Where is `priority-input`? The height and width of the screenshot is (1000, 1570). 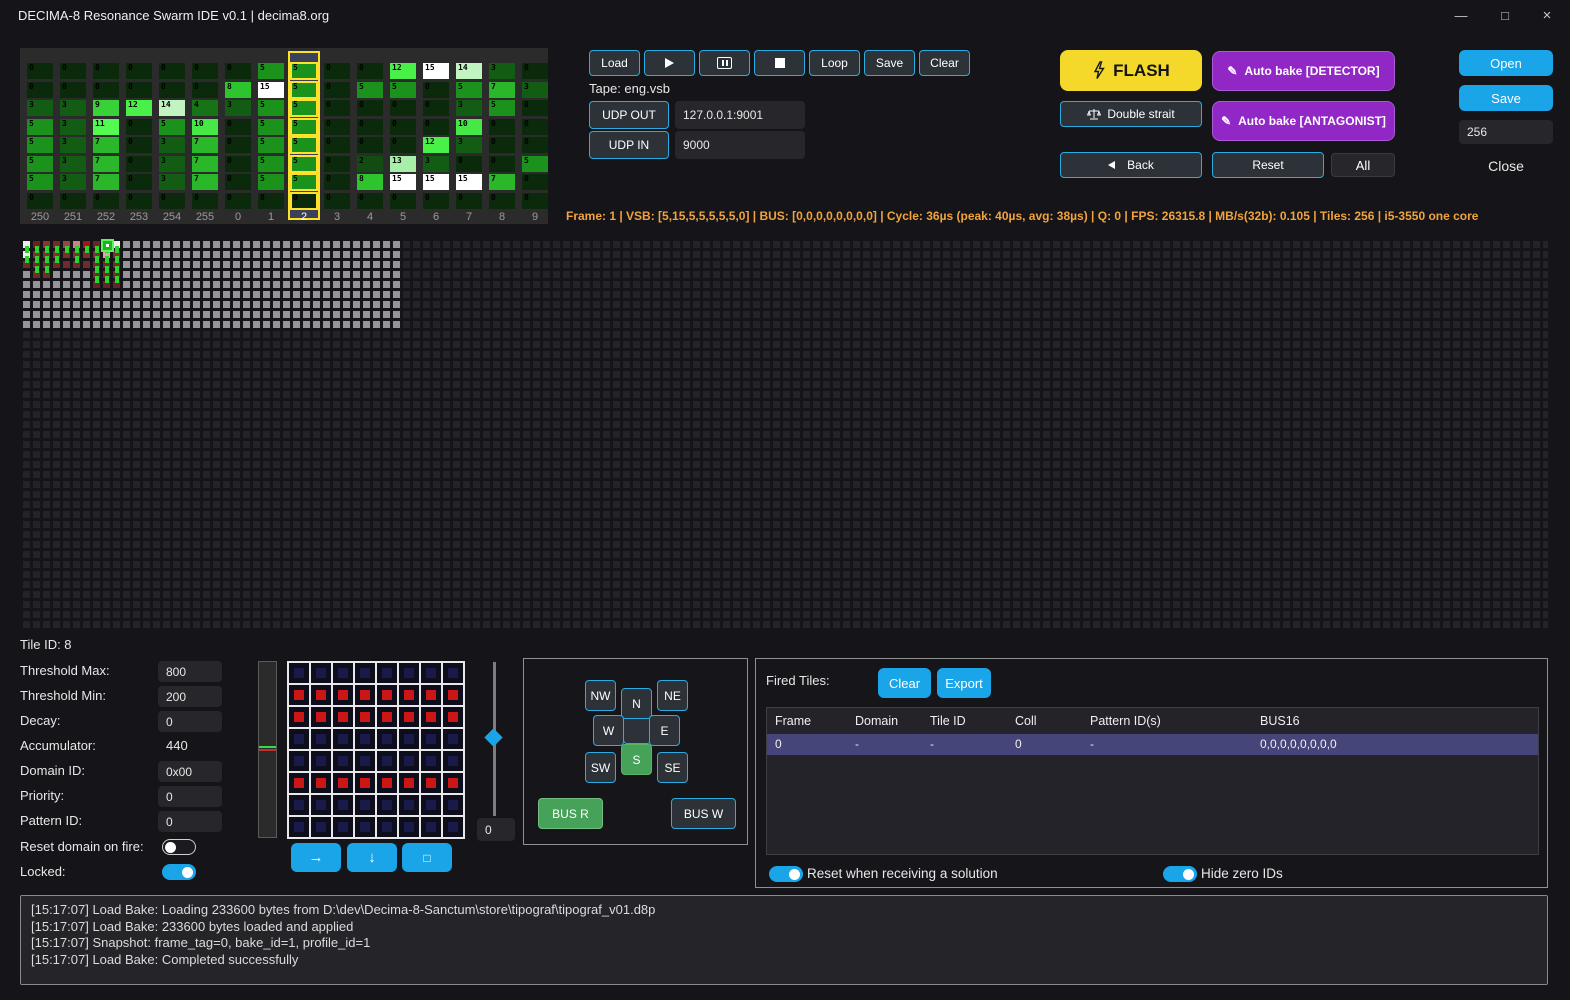
priority-input is located at coordinates (190, 796).